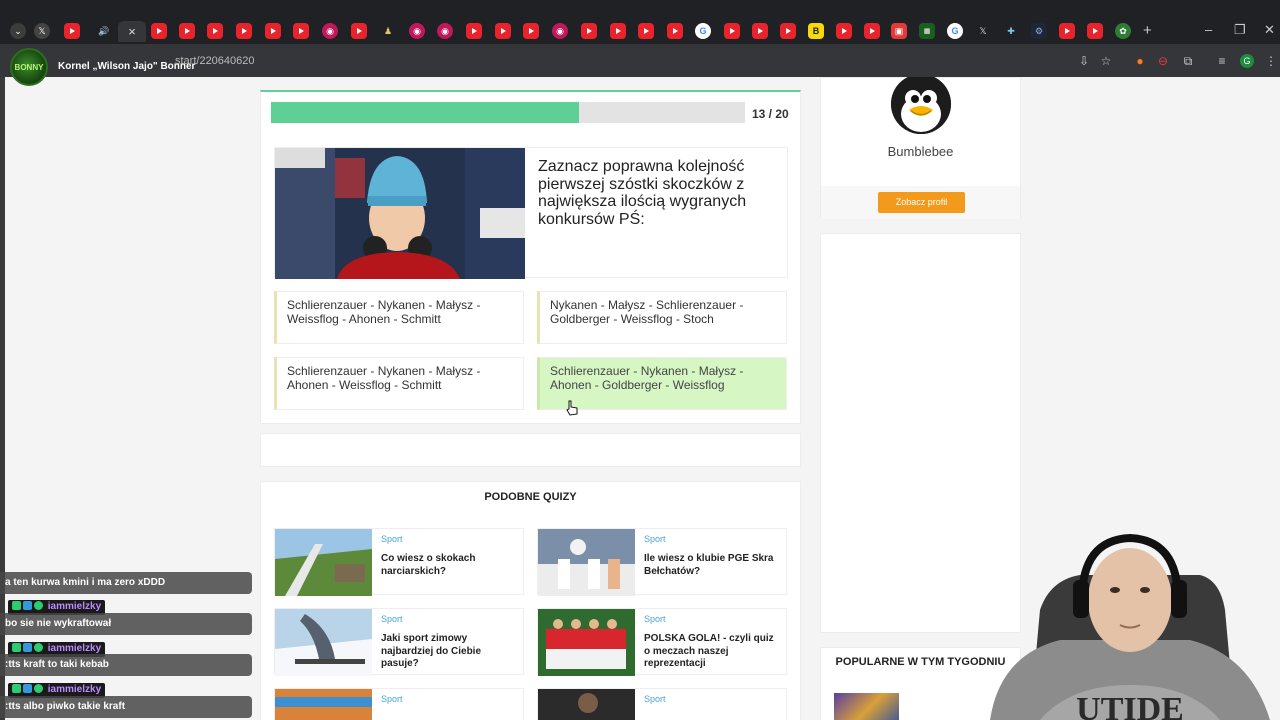 The image size is (1280, 720). What do you see at coordinates (530, 450) in the screenshot?
I see `ad-placeholder` at bounding box center [530, 450].